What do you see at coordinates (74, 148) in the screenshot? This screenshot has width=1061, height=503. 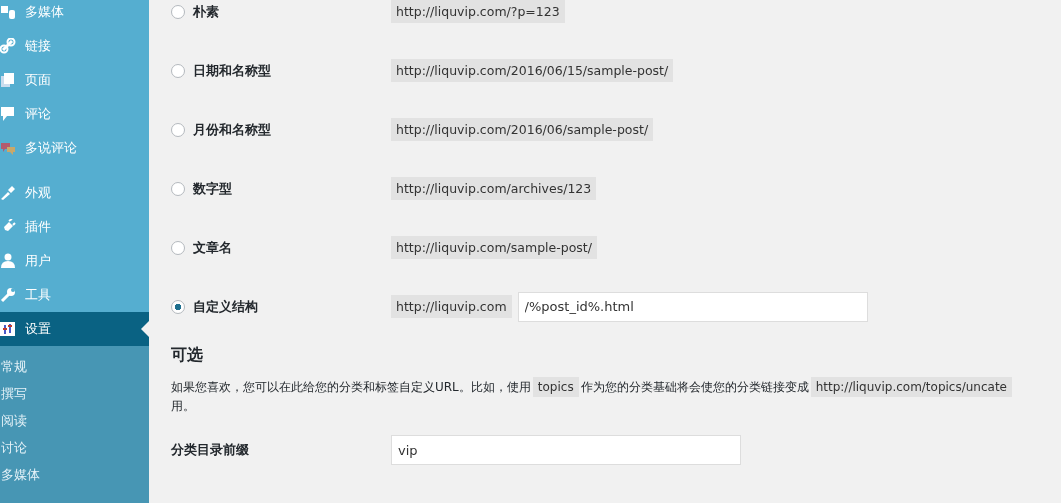 I see `menu-item: 多说评论` at bounding box center [74, 148].